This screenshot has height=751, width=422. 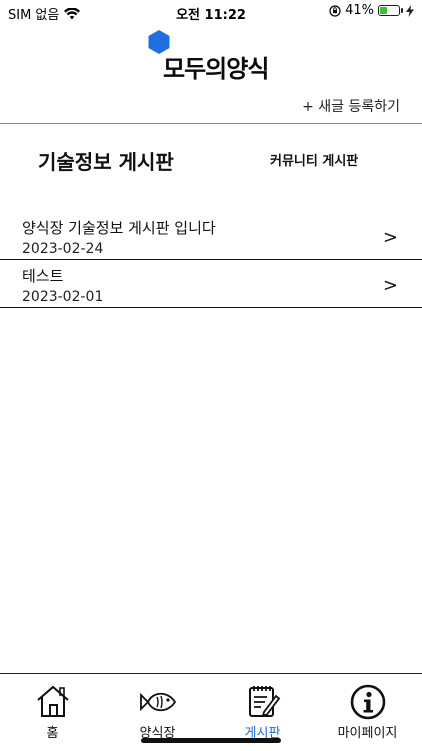 I want to click on tab-my-page-label: 마이페이지, so click(x=367, y=733).